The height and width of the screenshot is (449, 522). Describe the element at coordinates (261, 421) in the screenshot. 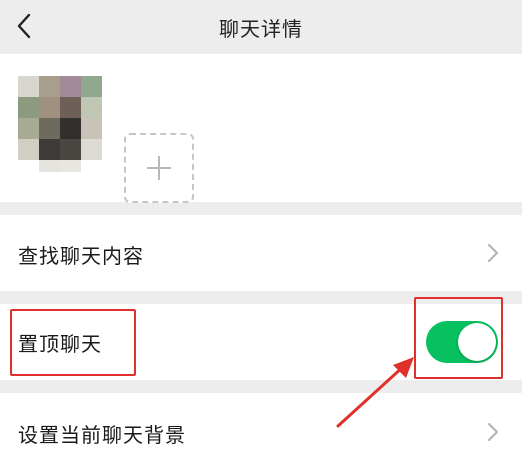

I see `set-chat-background-row: 设置当前聊天背景` at that location.